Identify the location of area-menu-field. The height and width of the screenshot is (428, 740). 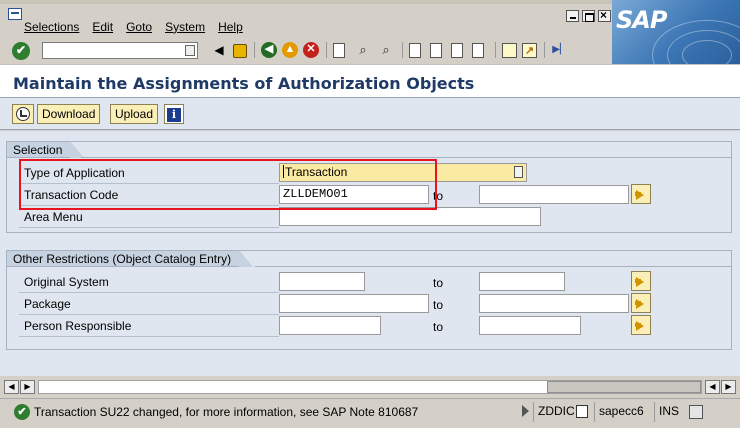
(410, 216).